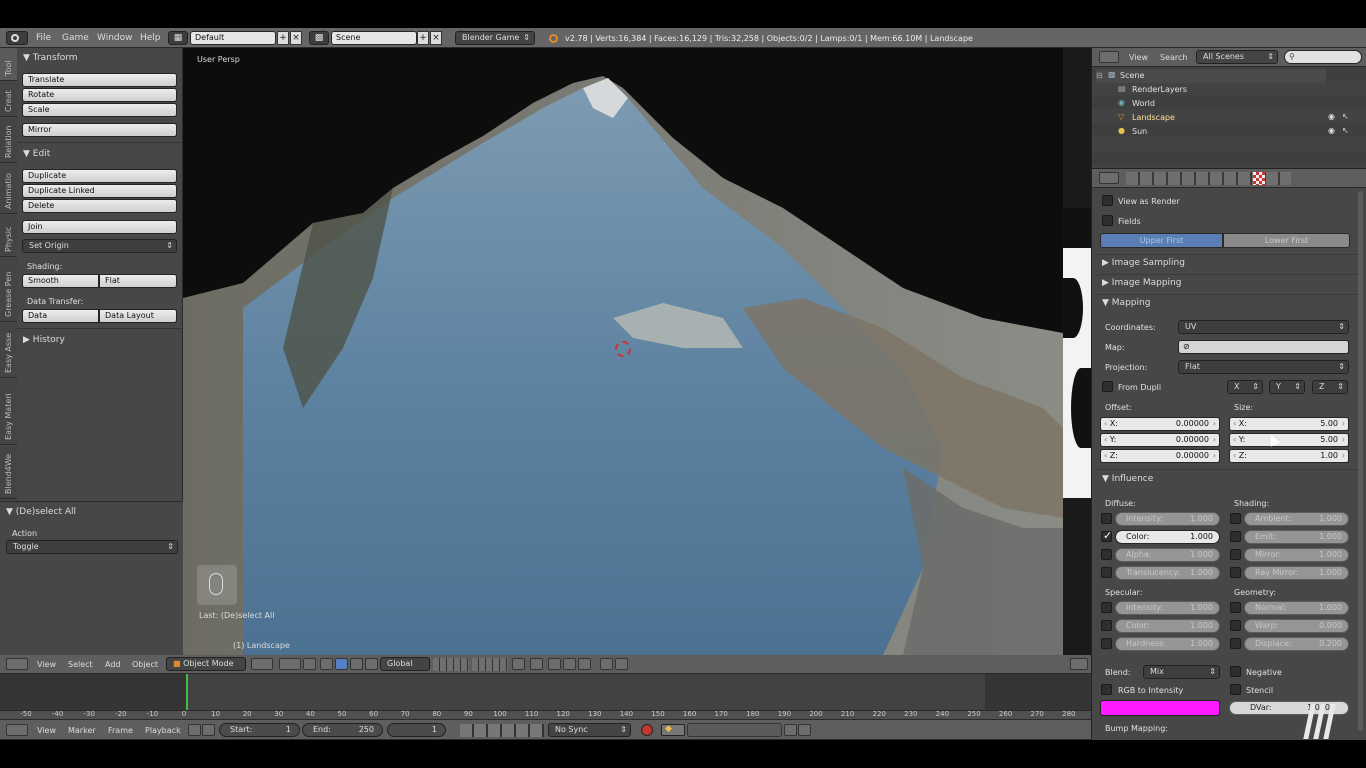  Describe the element at coordinates (99, 227) in the screenshot. I see `join-button: Join` at that location.